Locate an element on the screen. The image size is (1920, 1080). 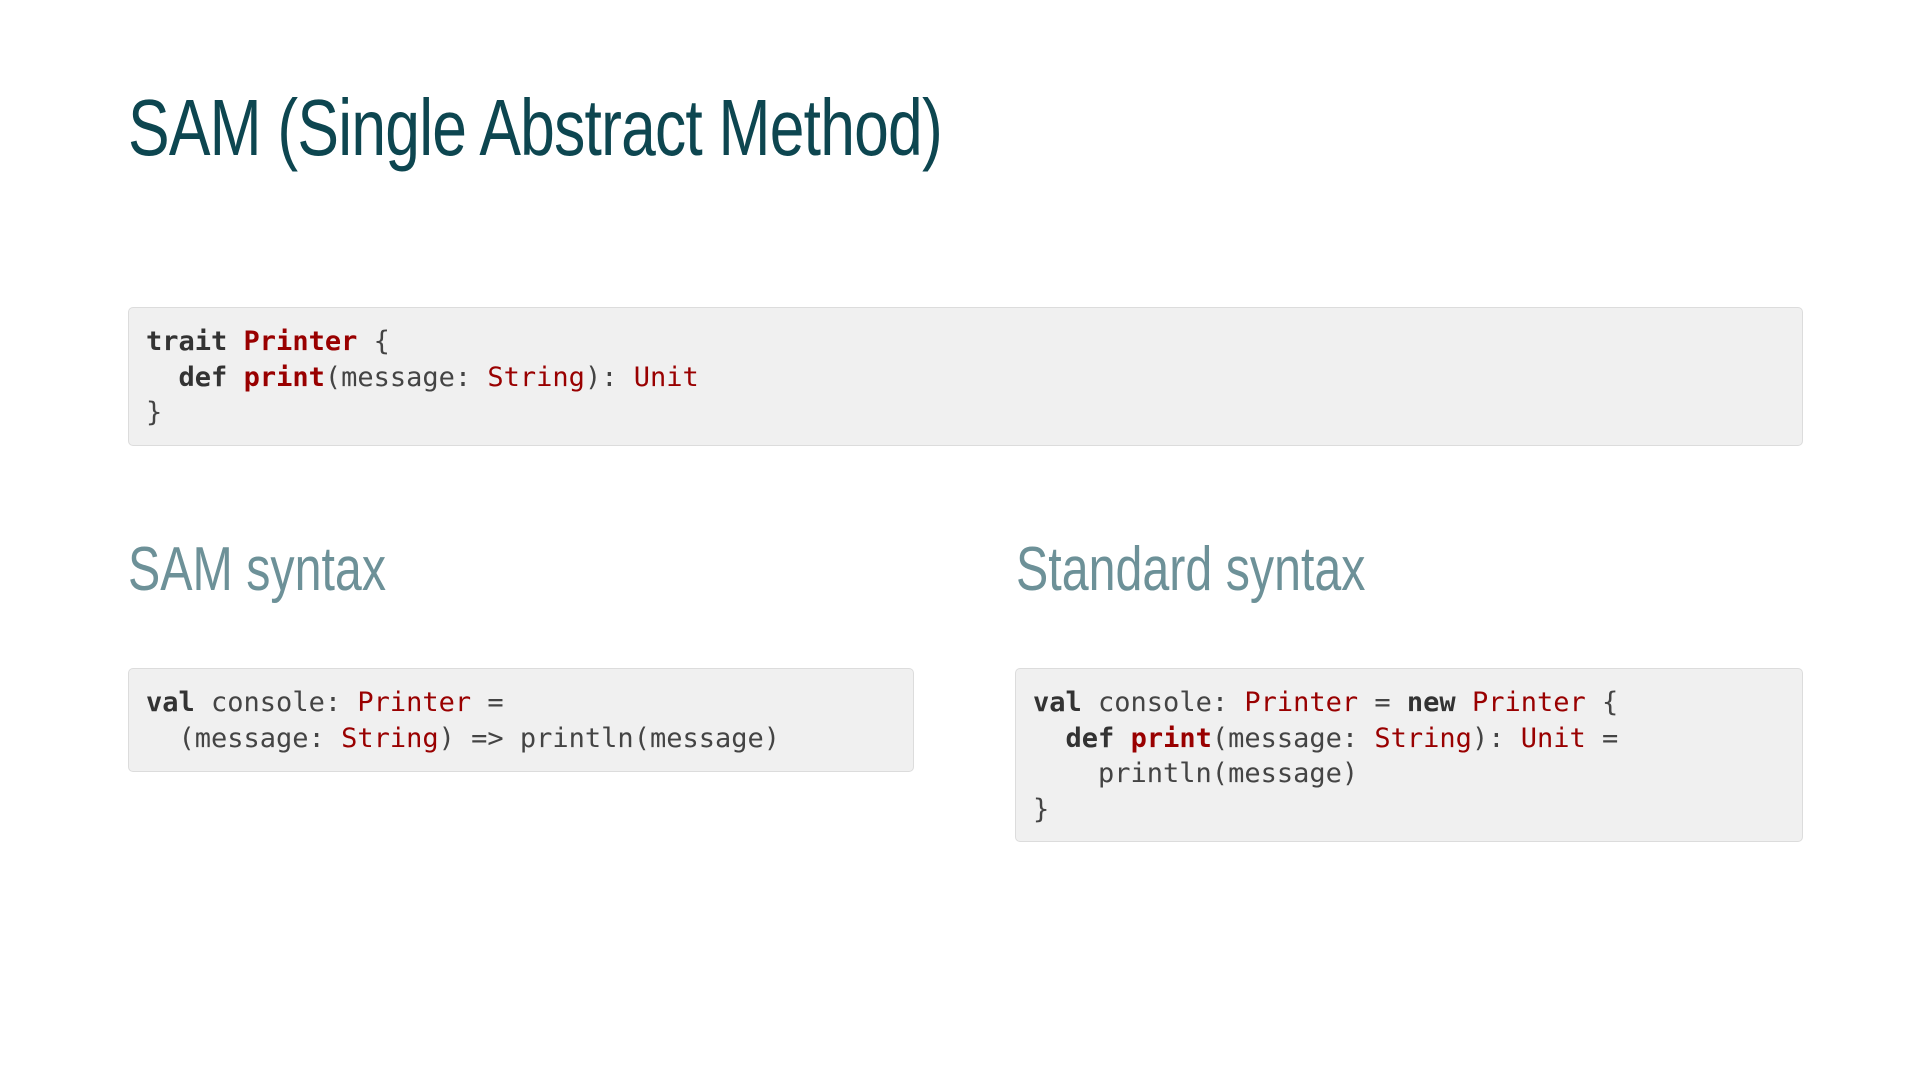
code-line: def print(message: String): Unit = is located at coordinates (1409, 739).